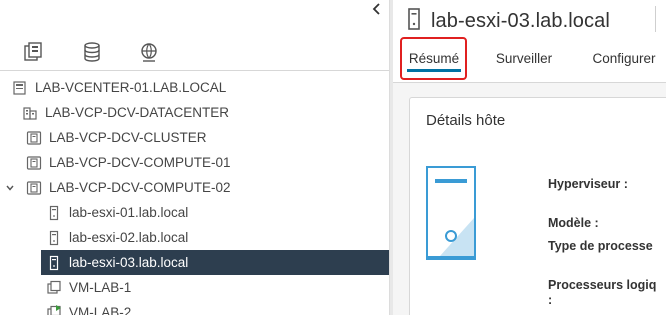  What do you see at coordinates (30, 113) in the screenshot?
I see `datacenter-icon` at bounding box center [30, 113].